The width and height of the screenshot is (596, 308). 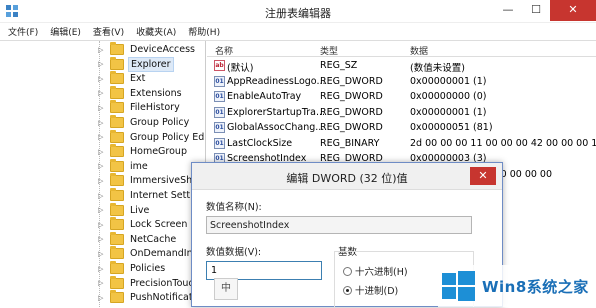 What do you see at coordinates (204, 31) in the screenshot?
I see `menu-help: 帮助(H)` at bounding box center [204, 31].